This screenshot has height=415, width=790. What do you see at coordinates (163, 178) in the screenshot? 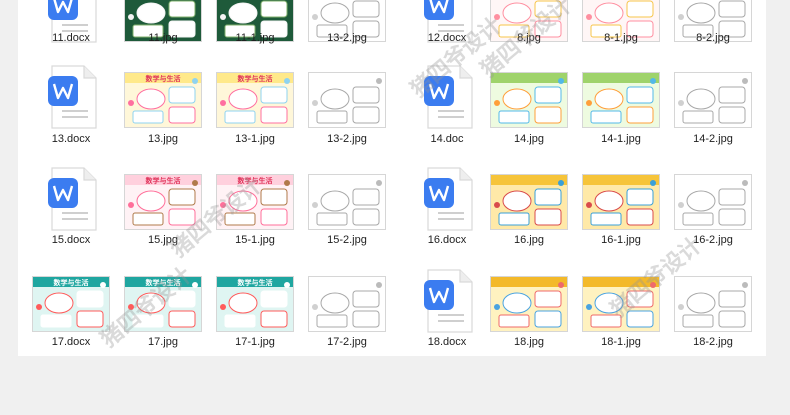
I see `file-item-image: 数学与生活 17.jpg` at bounding box center [163, 178].